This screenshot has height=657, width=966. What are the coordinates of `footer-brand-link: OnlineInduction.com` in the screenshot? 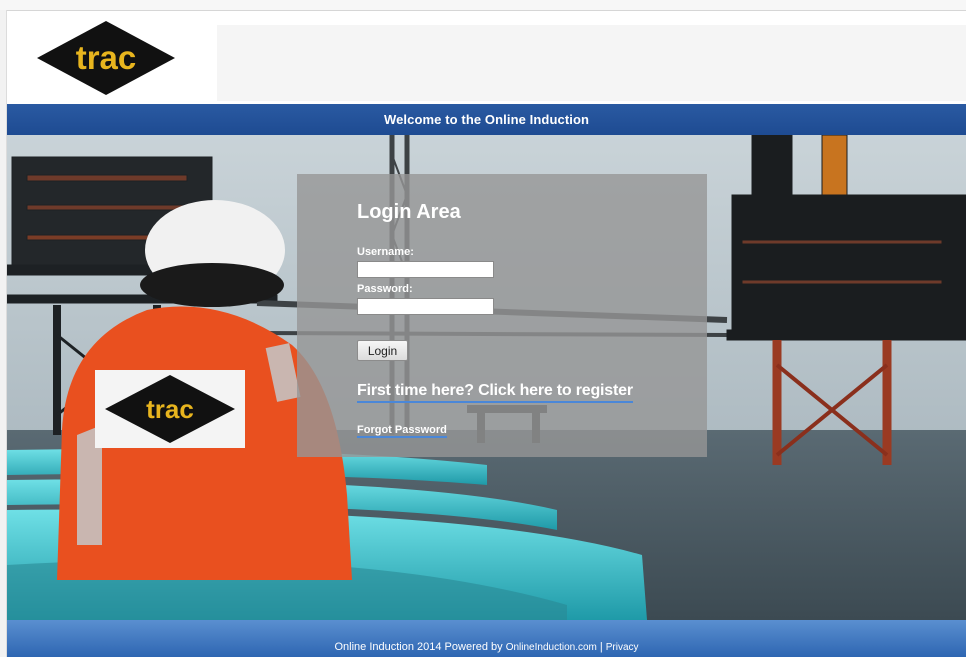 It's located at (551, 647).